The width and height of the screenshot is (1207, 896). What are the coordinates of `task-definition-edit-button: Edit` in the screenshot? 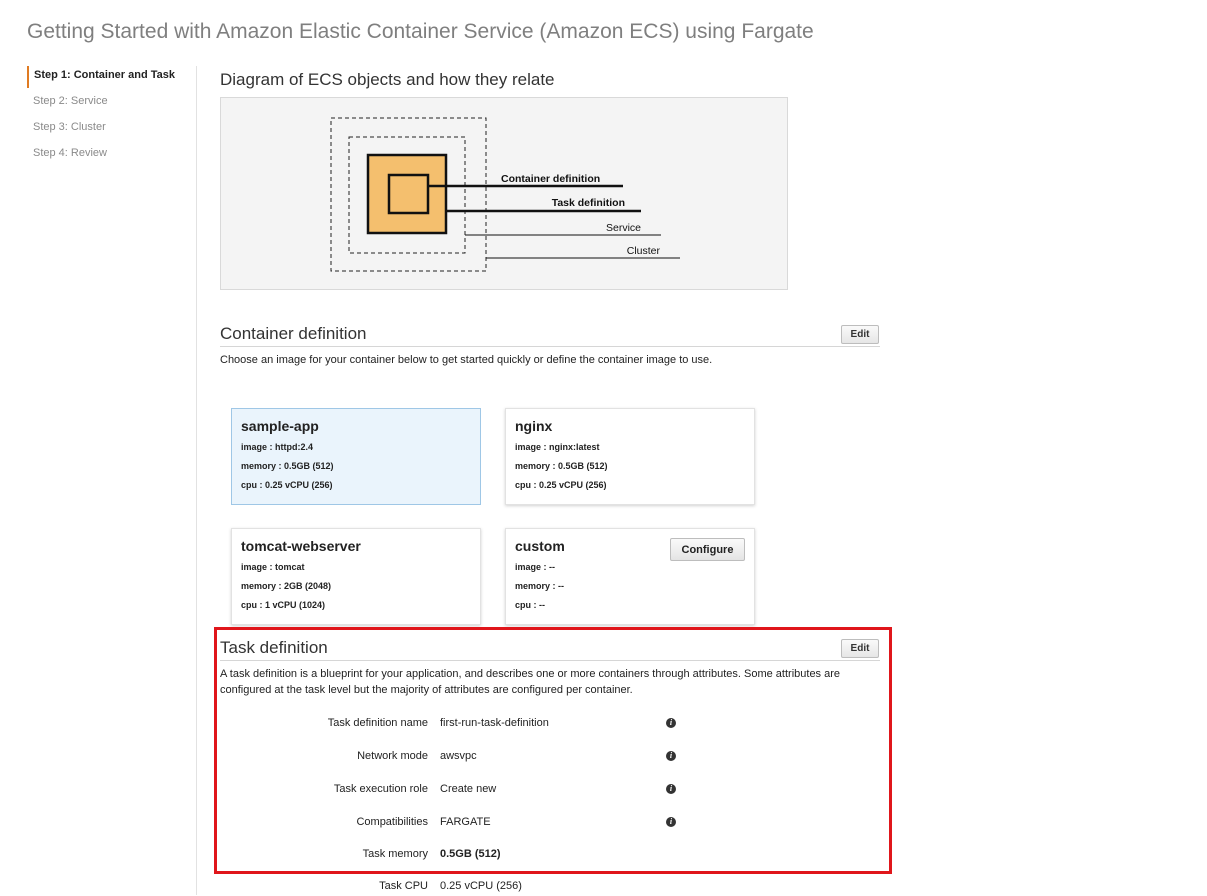 It's located at (860, 648).